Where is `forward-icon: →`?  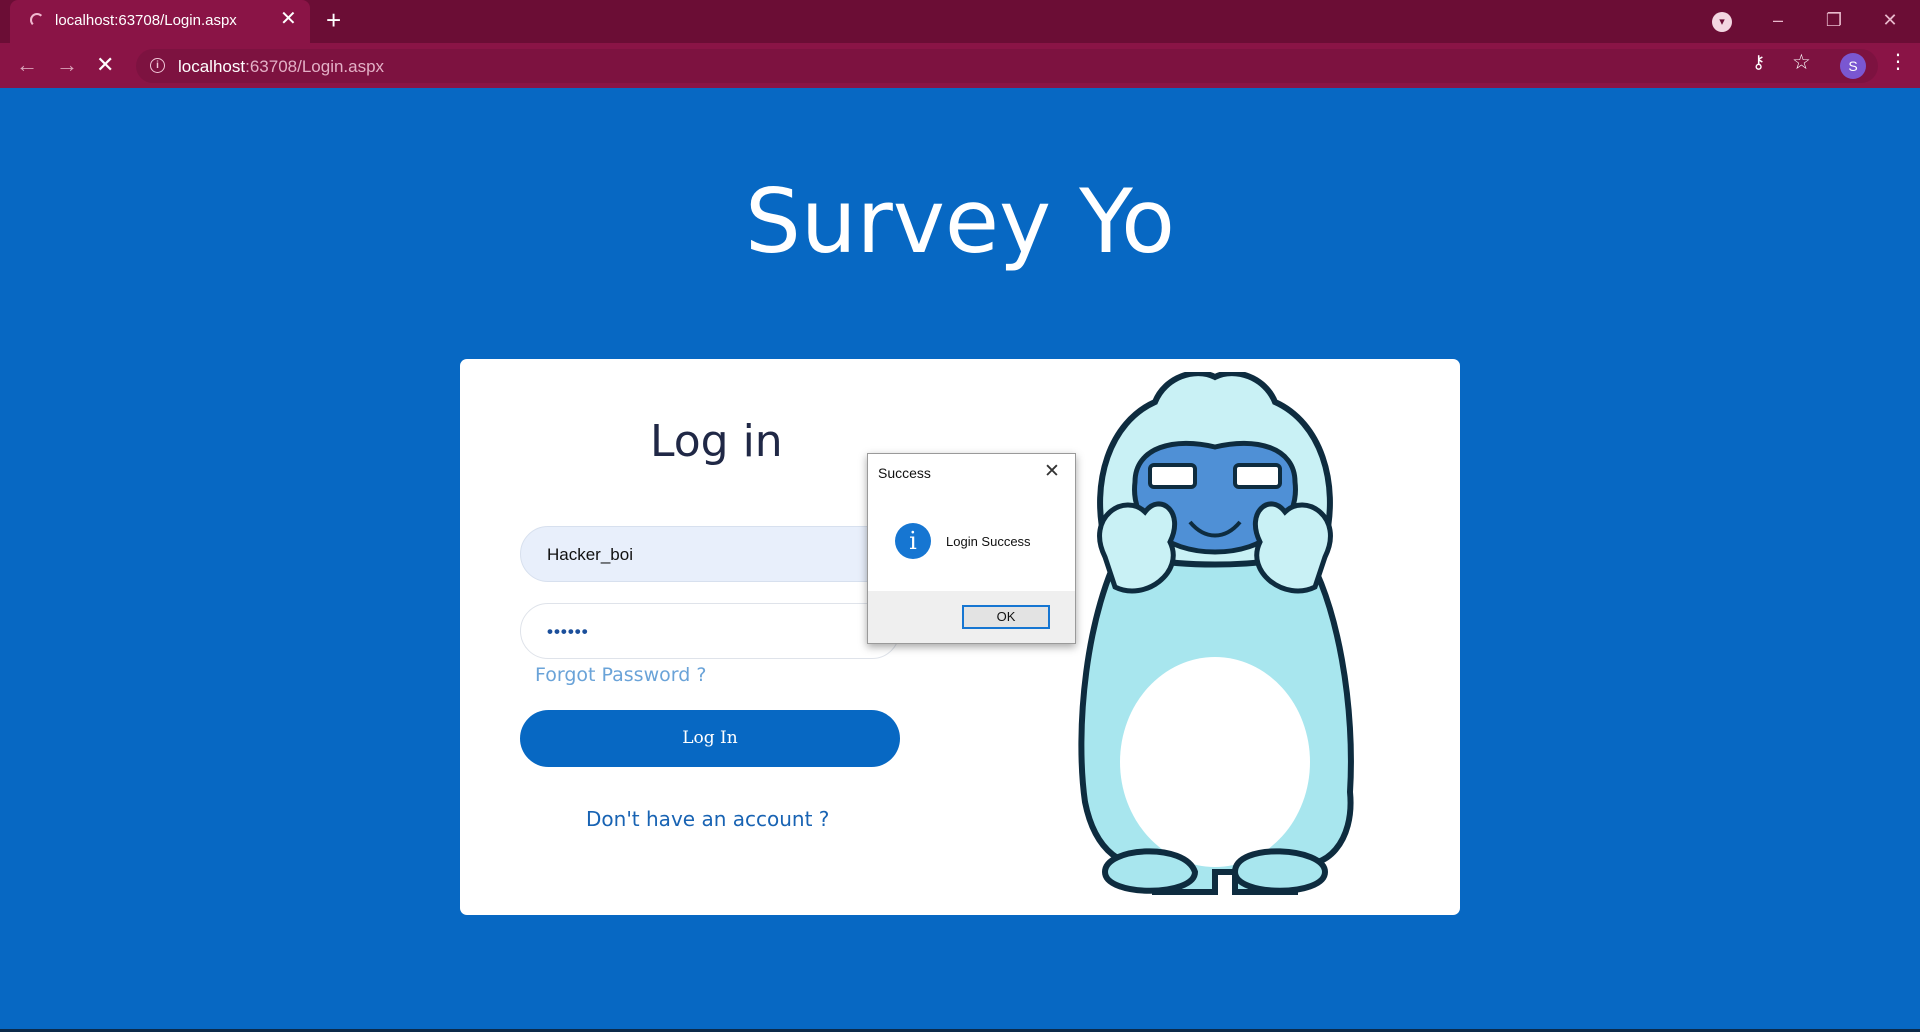 forward-icon: → is located at coordinates (67, 65).